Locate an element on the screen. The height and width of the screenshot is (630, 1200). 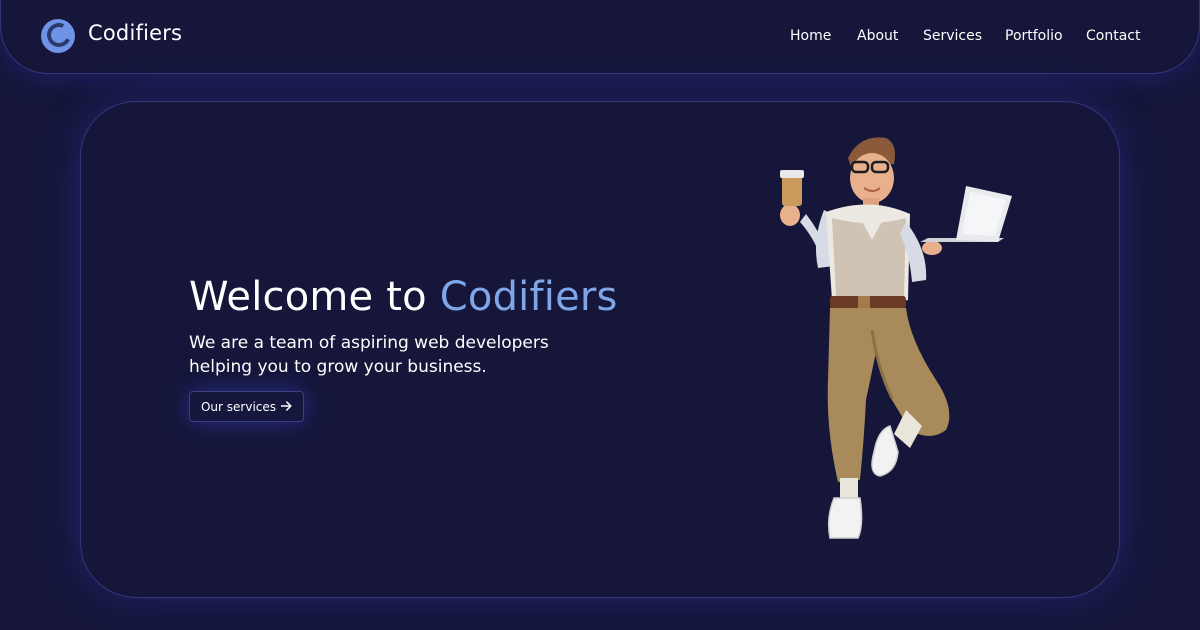
brand-name: Codifiers is located at coordinates (135, 33).